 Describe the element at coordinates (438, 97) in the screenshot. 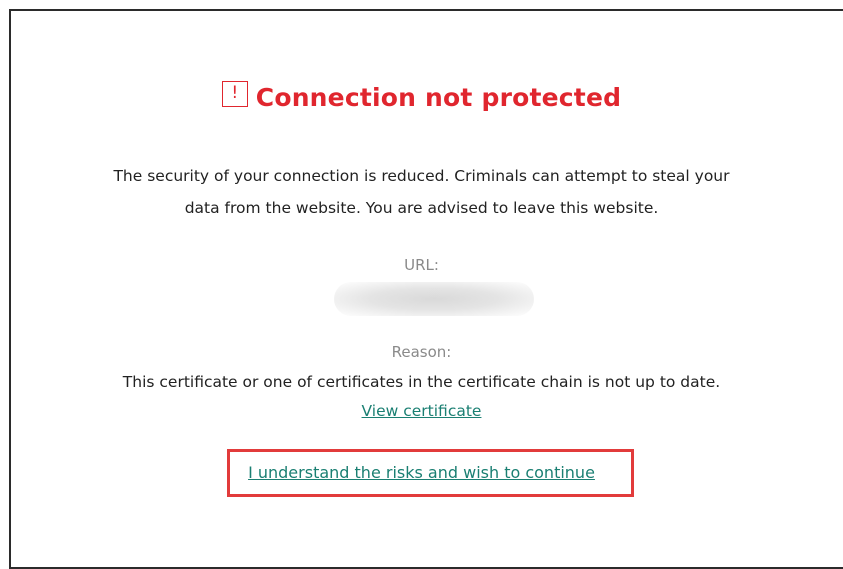

I see `page-title: Connection not protected` at that location.